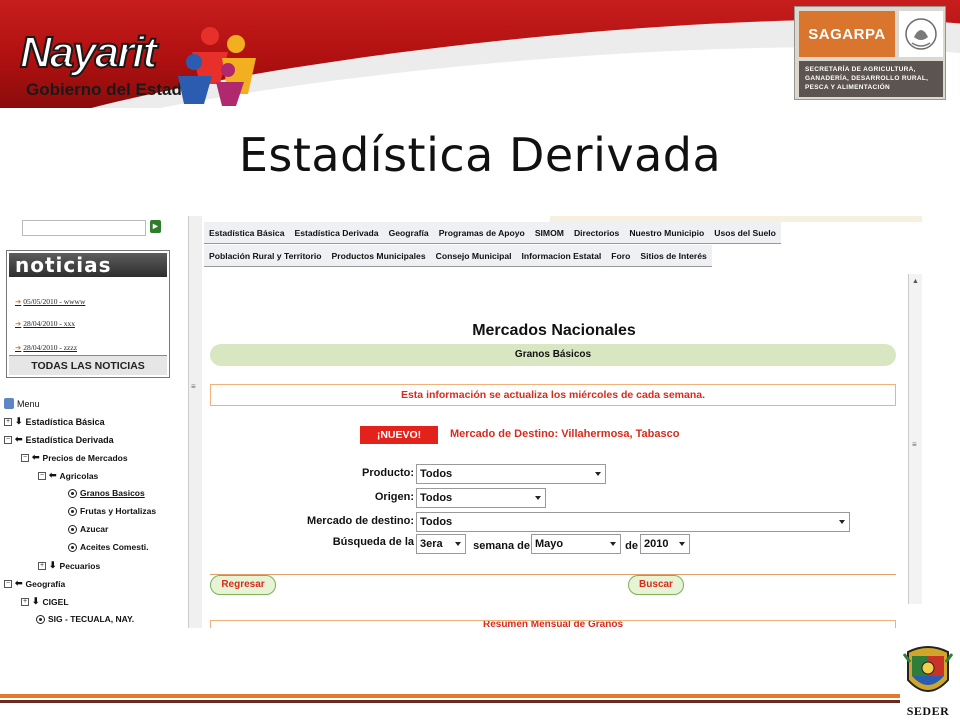 The height and width of the screenshot is (720, 960). What do you see at coordinates (921, 34) in the screenshot?
I see `mexico-seal-icon` at bounding box center [921, 34].